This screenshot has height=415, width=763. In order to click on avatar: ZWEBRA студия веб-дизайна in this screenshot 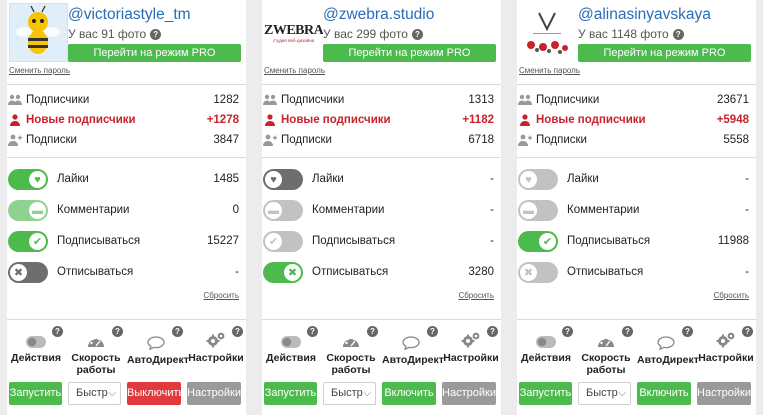, I will do `click(293, 32)`.